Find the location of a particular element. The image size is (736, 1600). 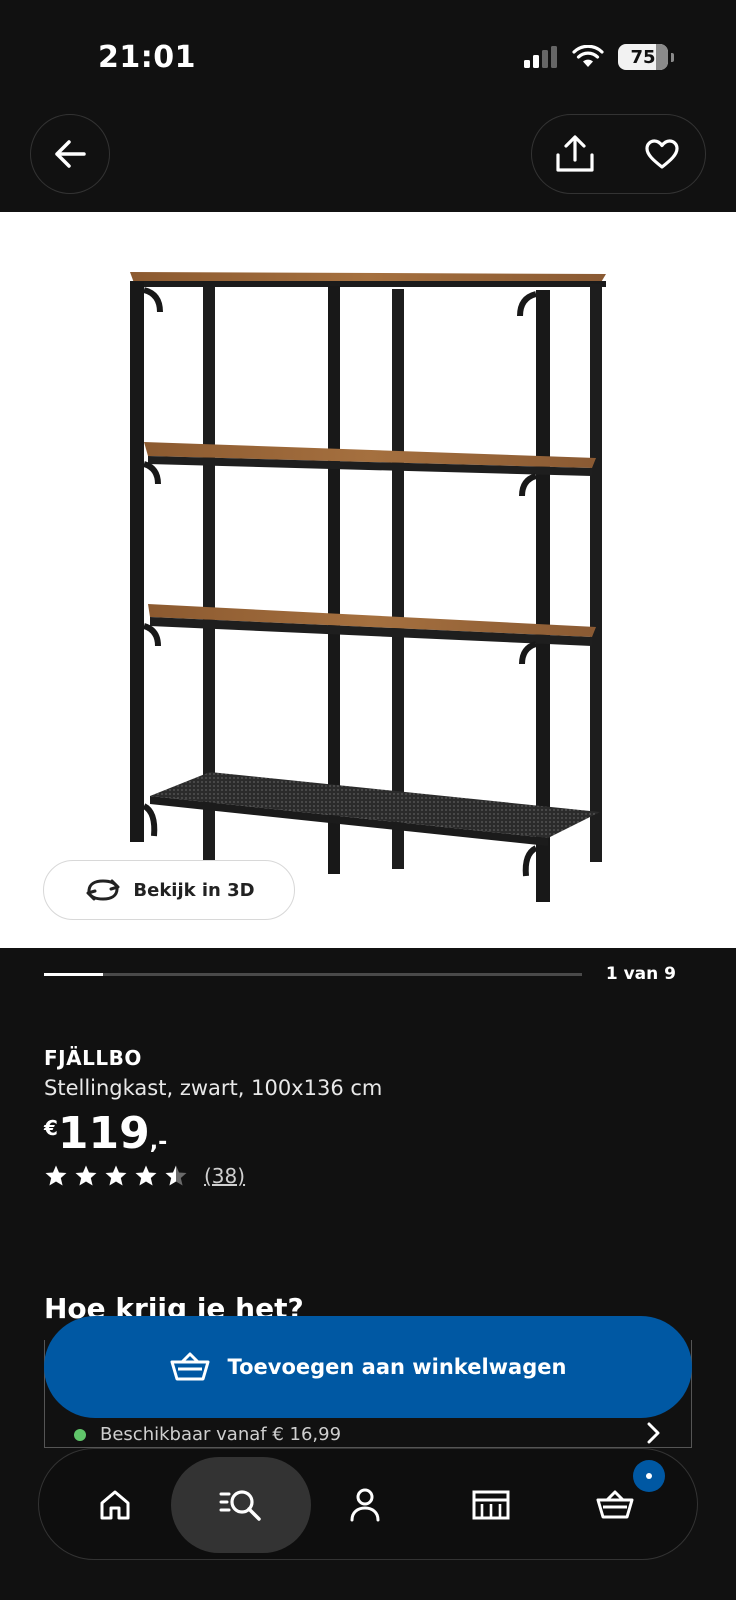

rating-stars is located at coordinates (116, 1176).